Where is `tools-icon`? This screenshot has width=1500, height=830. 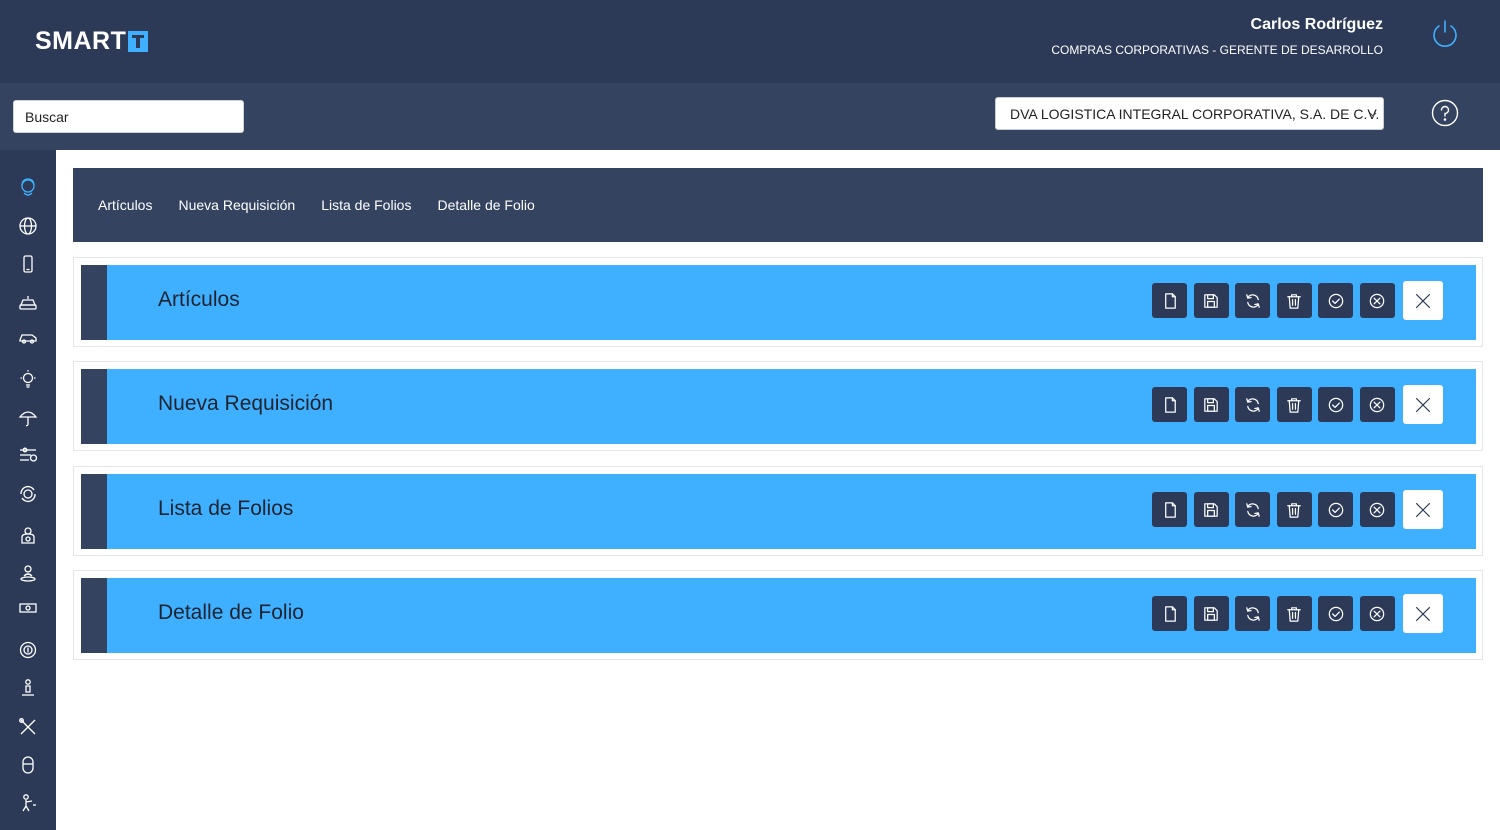
tools-icon is located at coordinates (27, 726).